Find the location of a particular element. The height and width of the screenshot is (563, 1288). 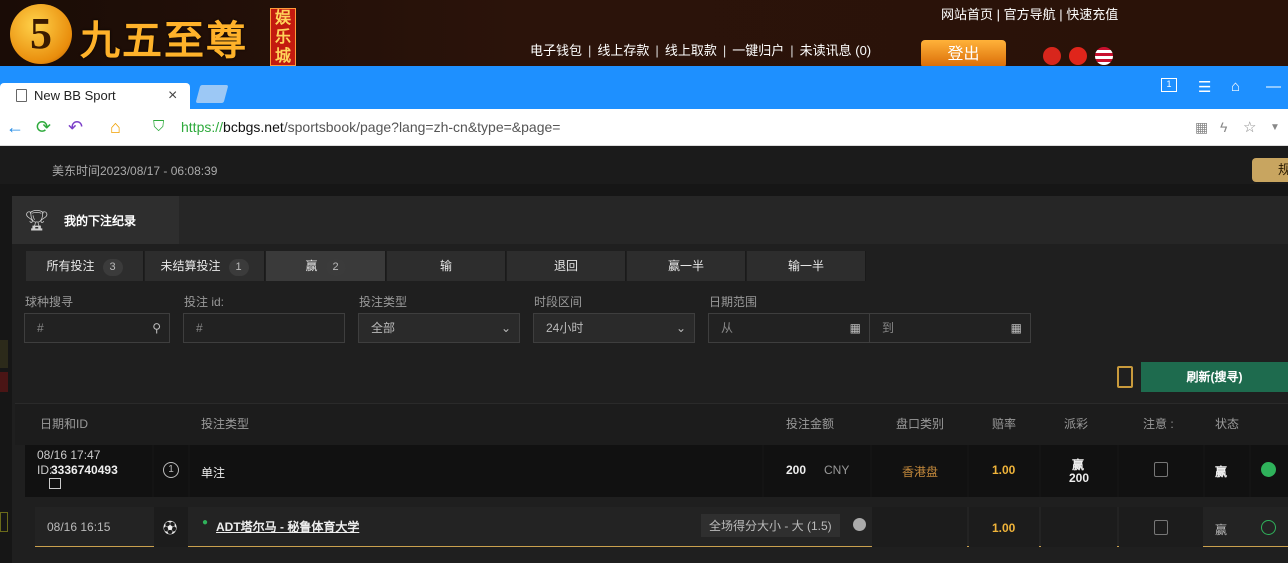

undo-icon: ↶ is located at coordinates (75, 127).